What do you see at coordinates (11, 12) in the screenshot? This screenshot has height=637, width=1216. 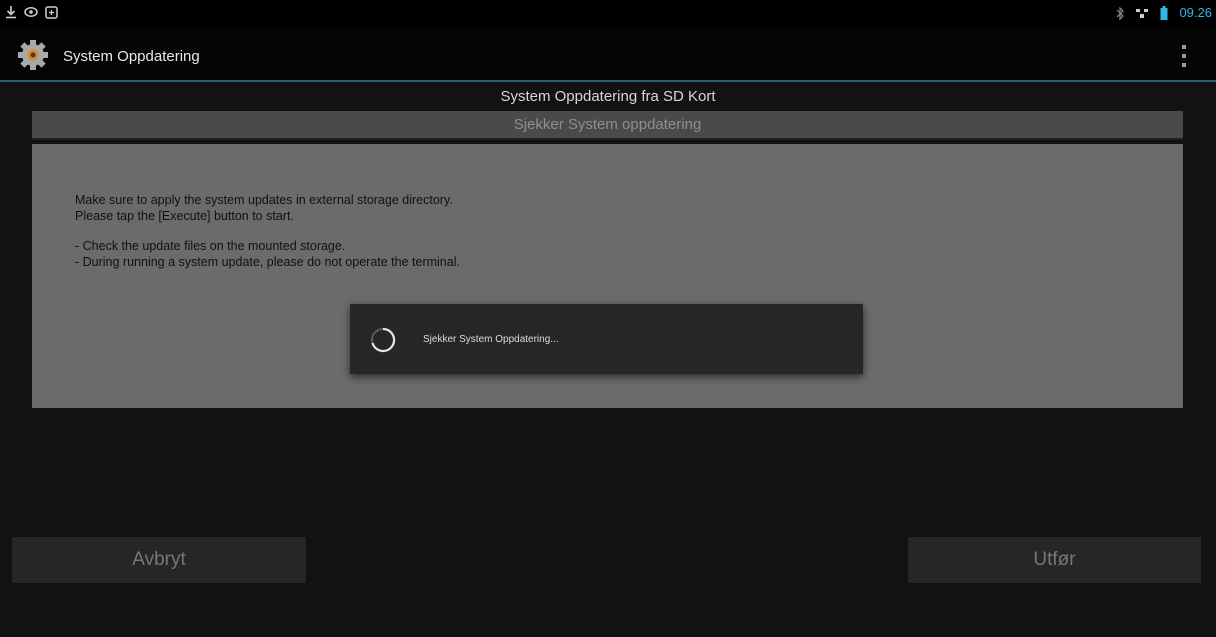 I see `download-icon` at bounding box center [11, 12].